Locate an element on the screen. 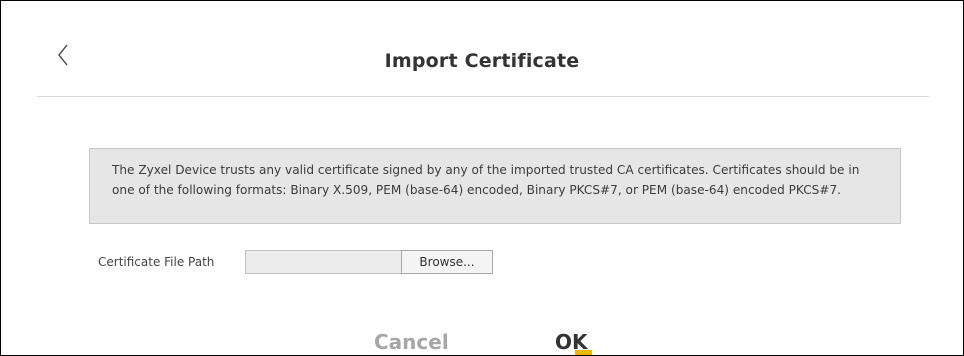 This screenshot has width=964, height=356. cancel-button: Cancel is located at coordinates (411, 342).